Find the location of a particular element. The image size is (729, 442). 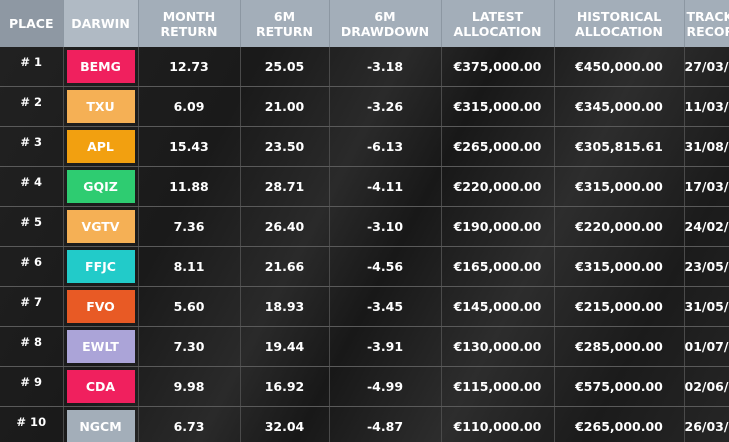

historical-allocation-cell: €305,815.61 is located at coordinates (619, 146).